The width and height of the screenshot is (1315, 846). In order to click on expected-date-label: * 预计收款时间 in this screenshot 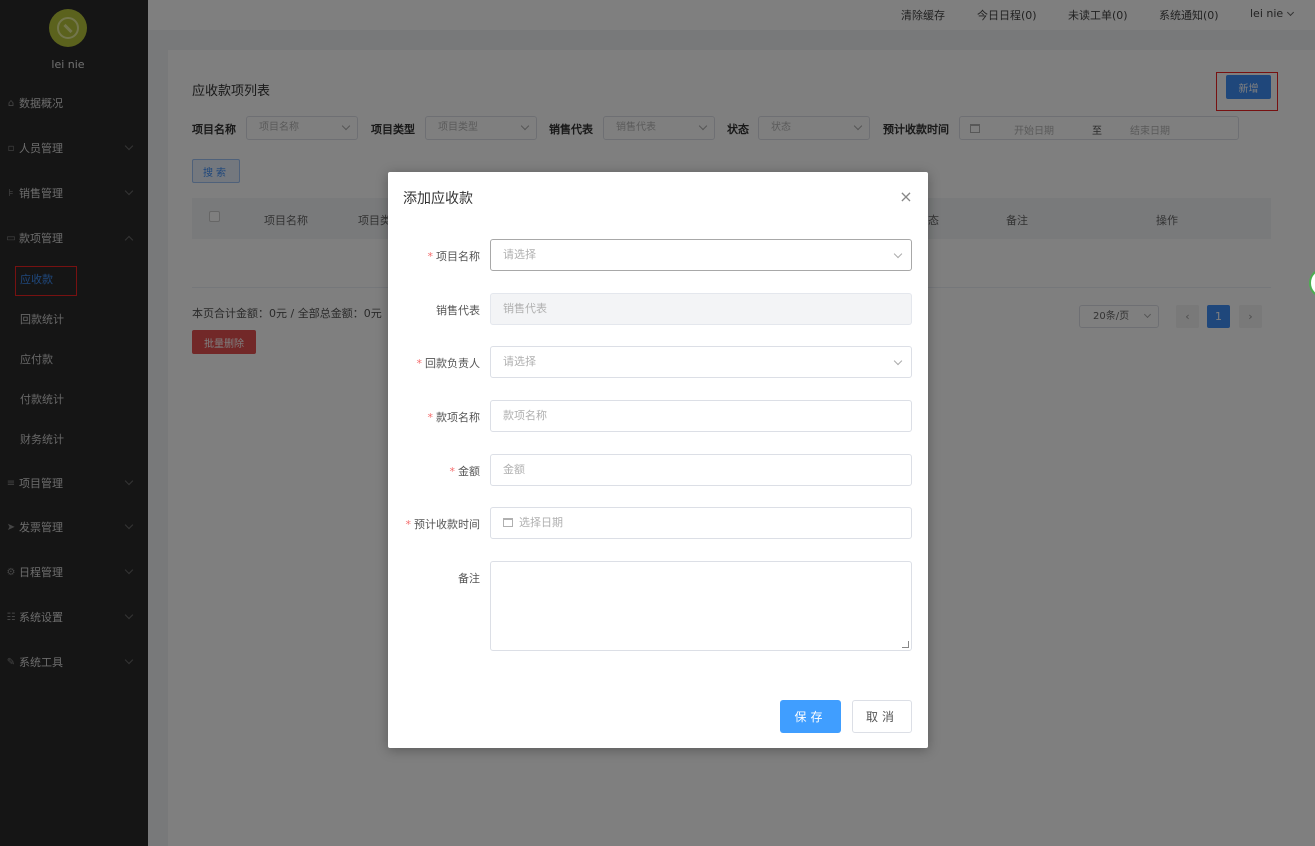, I will do `click(443, 524)`.